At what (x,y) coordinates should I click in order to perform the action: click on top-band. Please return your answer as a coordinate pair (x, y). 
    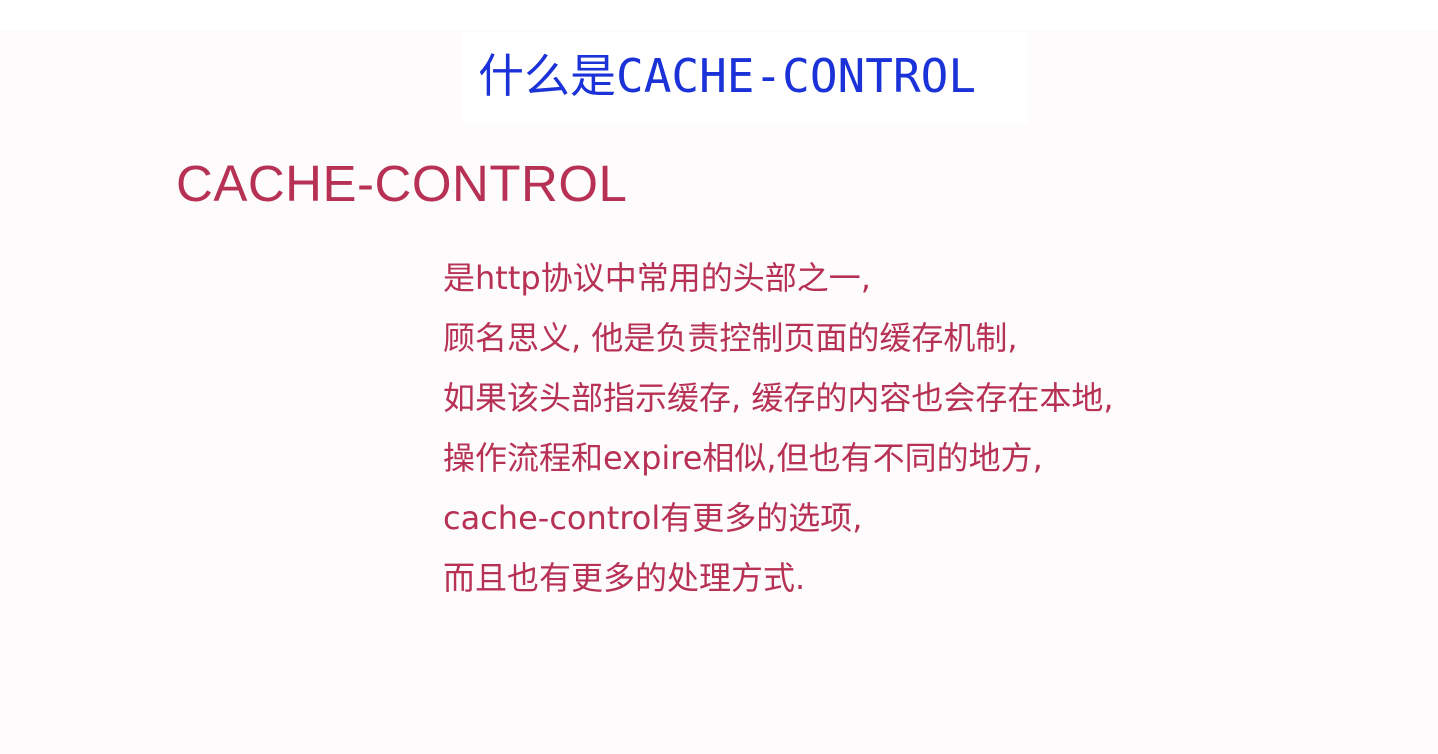
    Looking at the image, I should click on (719, 15).